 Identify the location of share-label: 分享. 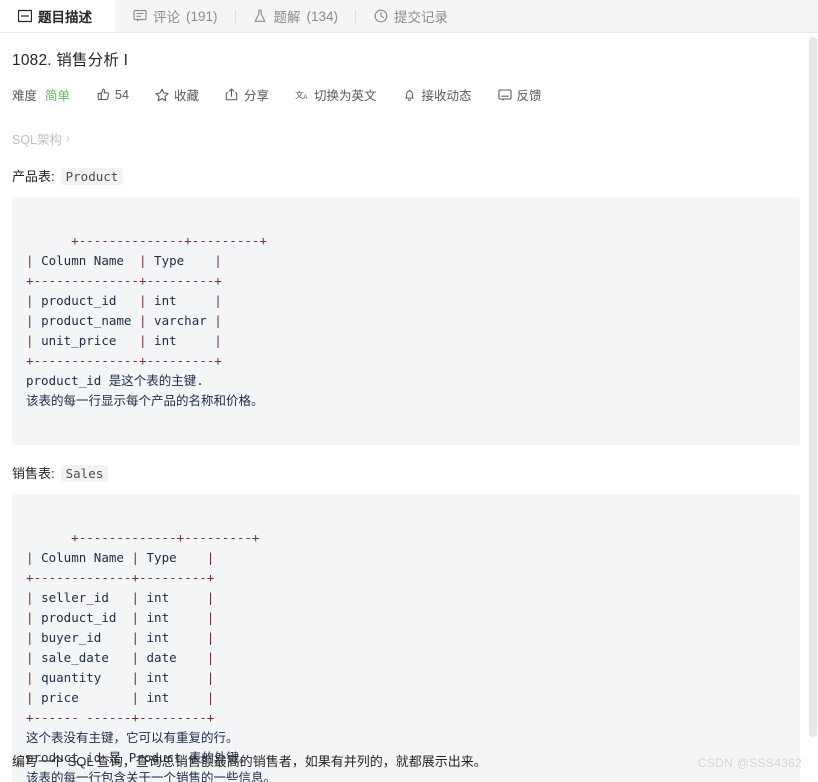
(256, 96).